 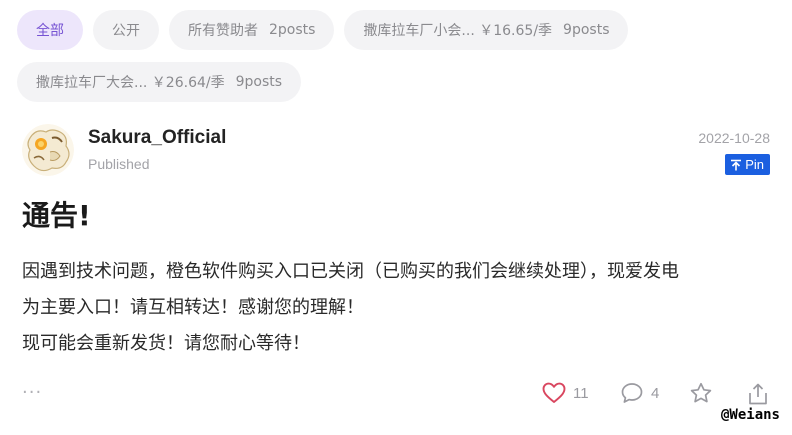 I want to click on heart-icon, so click(x=554, y=393).